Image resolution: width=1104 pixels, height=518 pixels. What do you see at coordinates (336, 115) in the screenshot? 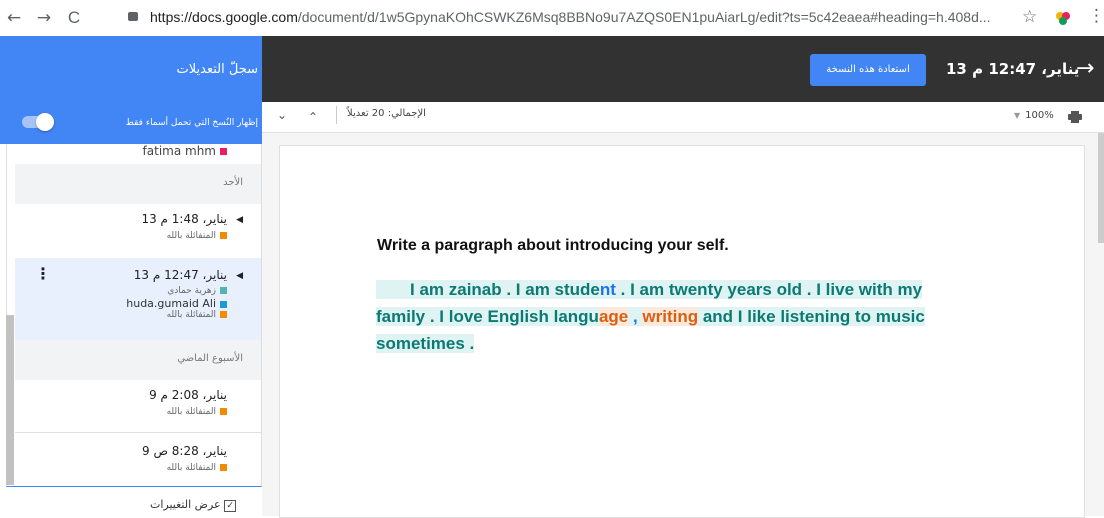
I see `toolbar-divider` at bounding box center [336, 115].